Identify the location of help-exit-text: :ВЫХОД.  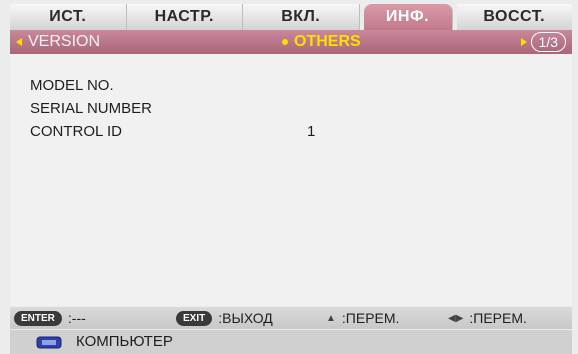
(245, 318).